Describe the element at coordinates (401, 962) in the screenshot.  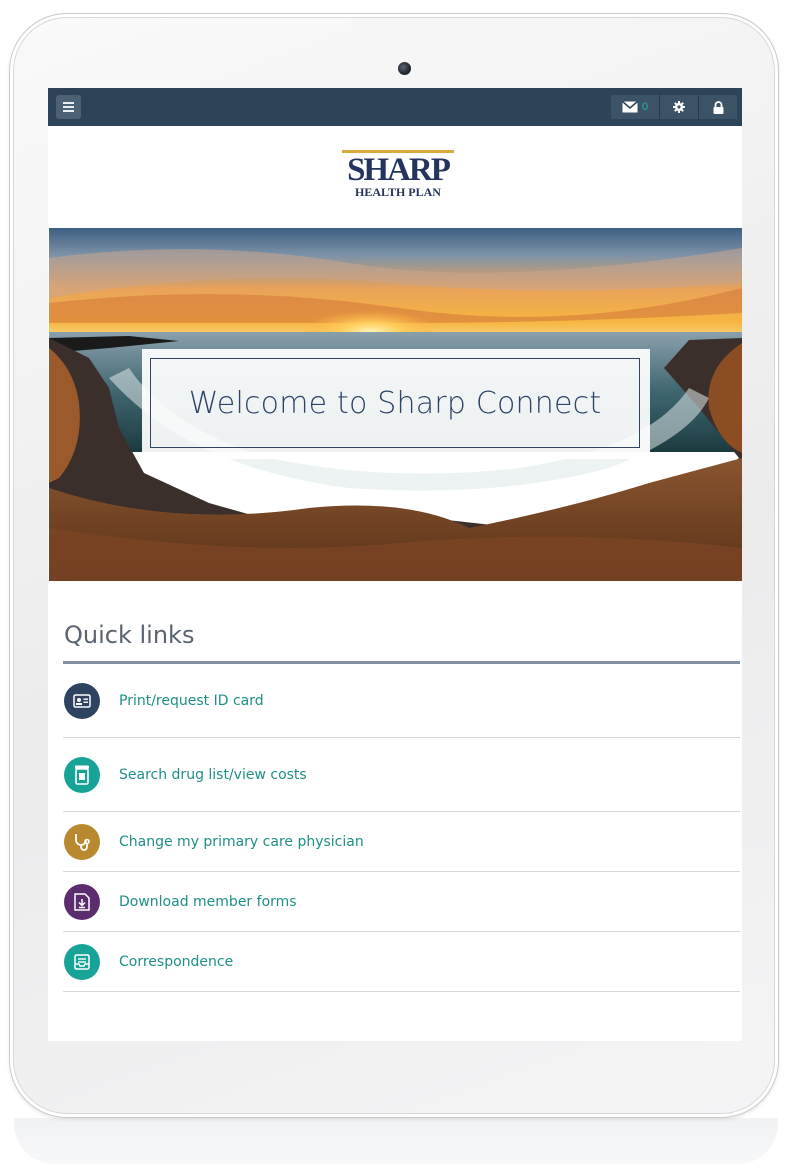
I see `quick-link-correspondence: Correspondence` at that location.